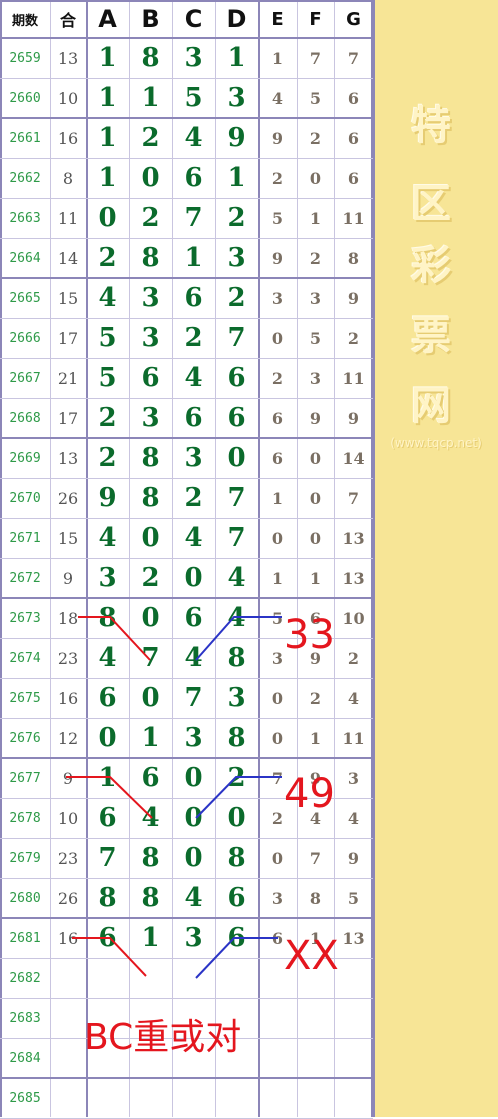 This screenshot has height=1119, width=498. I want to click on minor-digit-cell: 4, so click(353, 818).